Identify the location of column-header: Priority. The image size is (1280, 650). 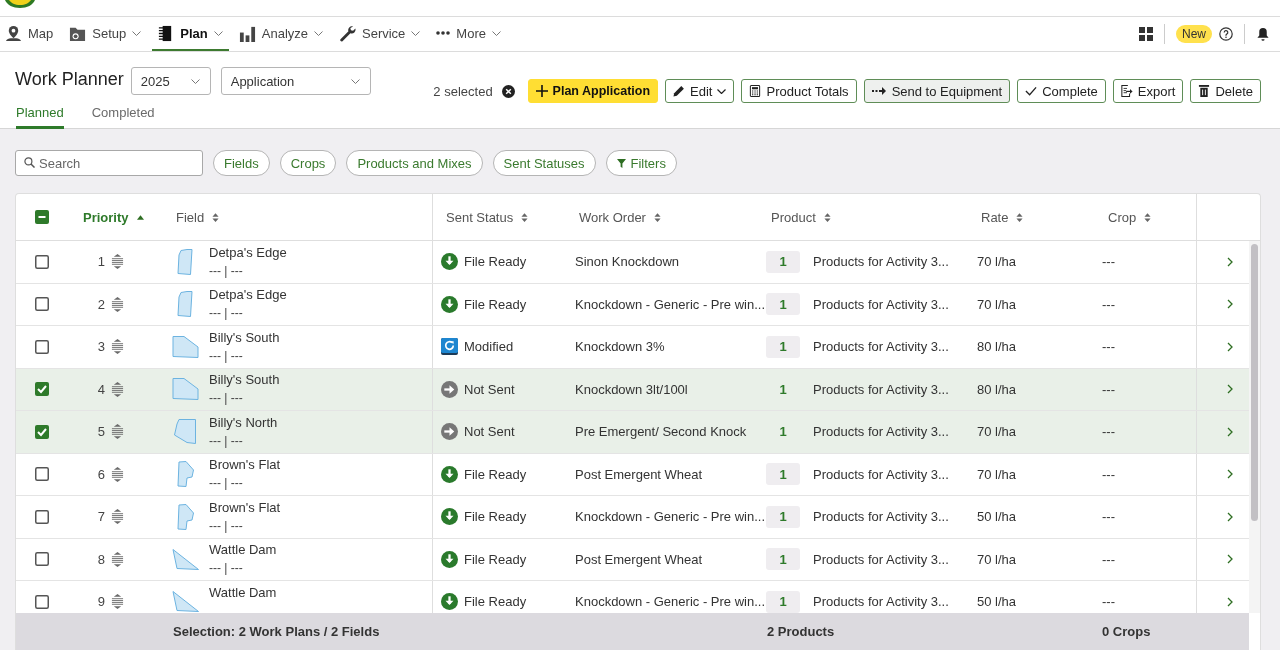
(113, 217).